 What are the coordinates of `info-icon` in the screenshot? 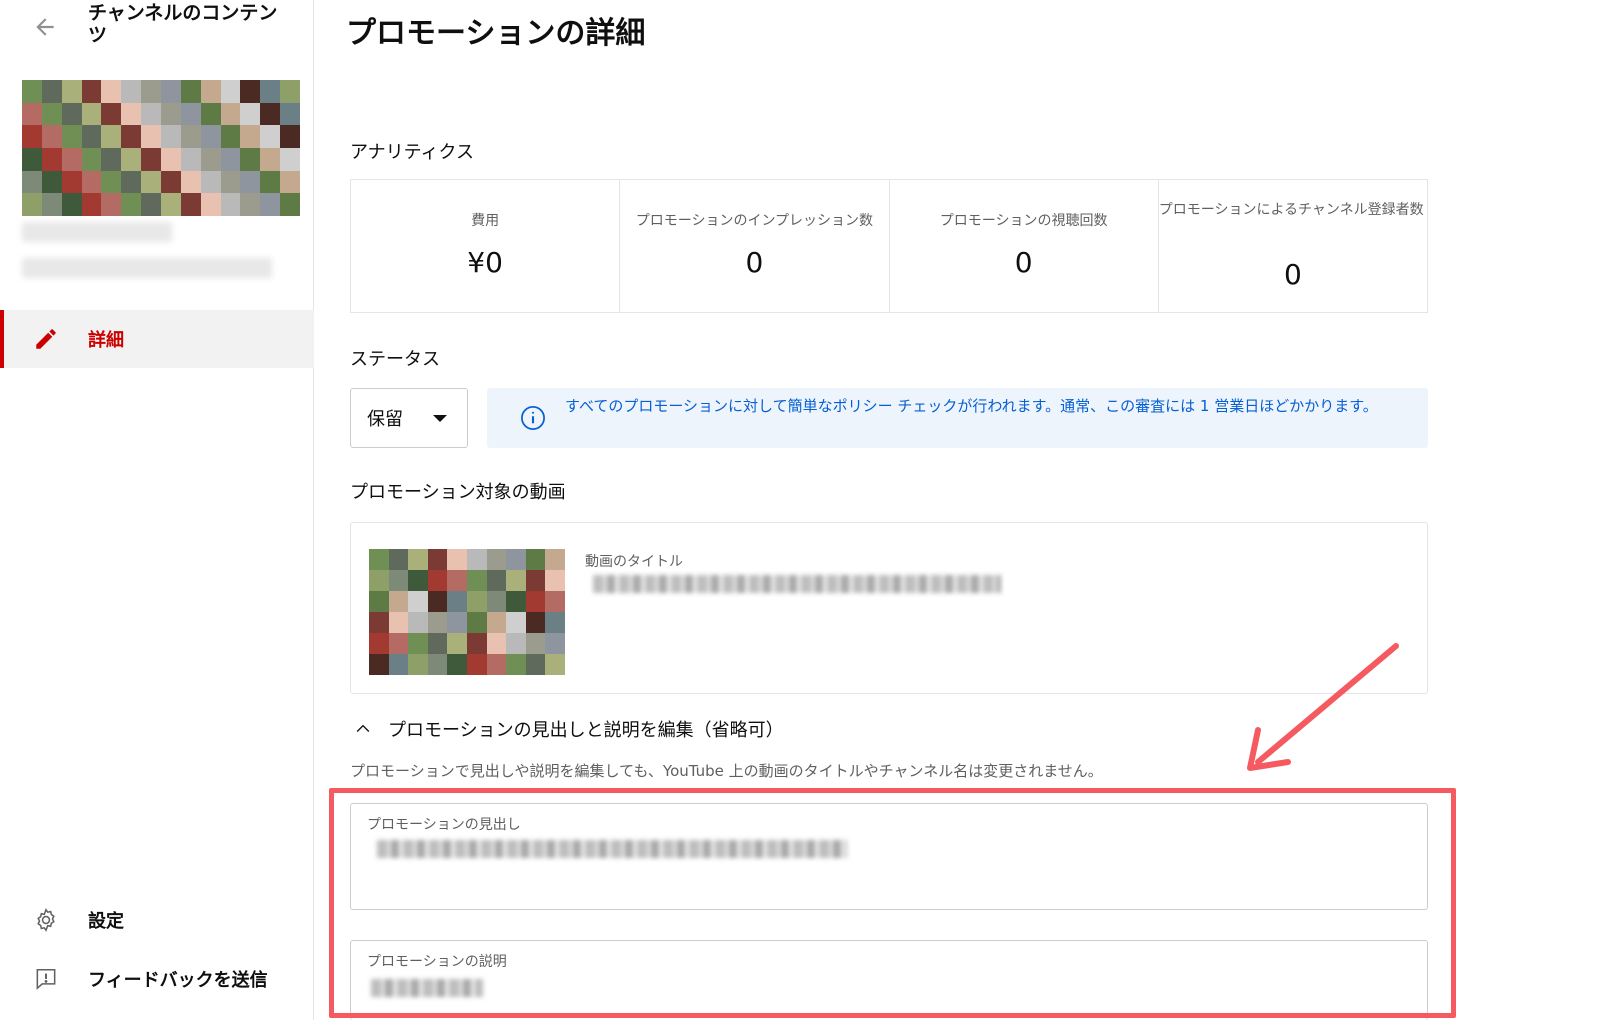 It's located at (533, 418).